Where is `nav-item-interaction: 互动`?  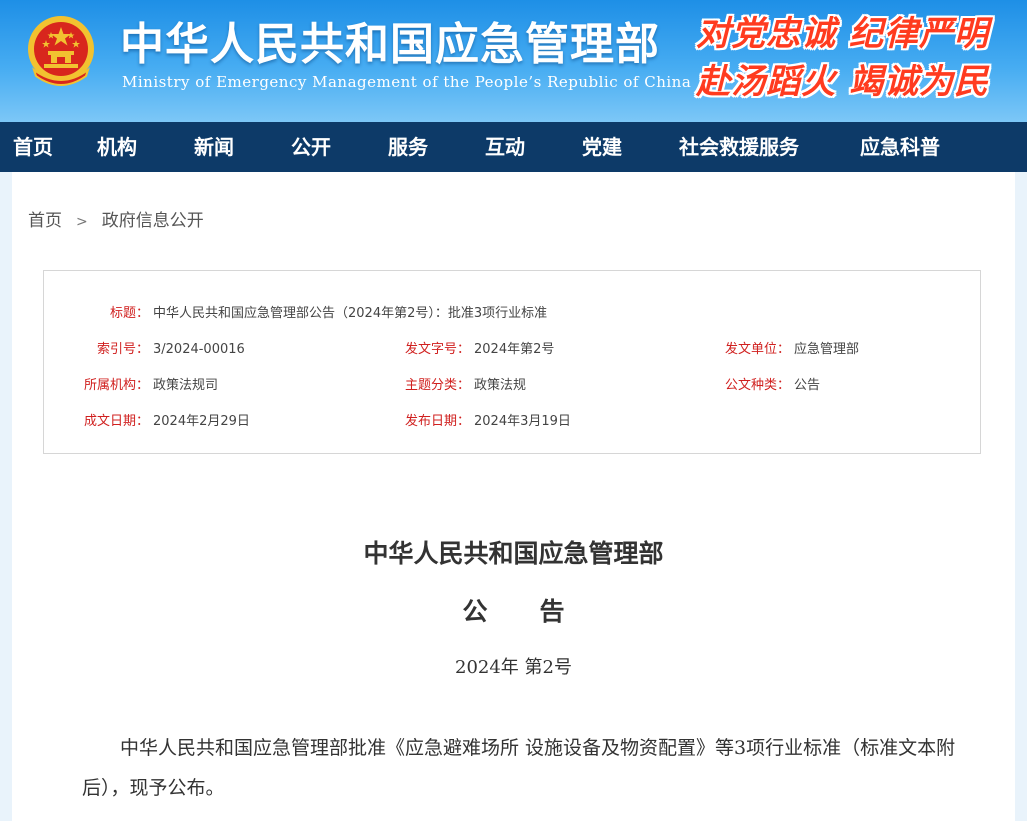 nav-item-interaction: 互动 is located at coordinates (533, 147).